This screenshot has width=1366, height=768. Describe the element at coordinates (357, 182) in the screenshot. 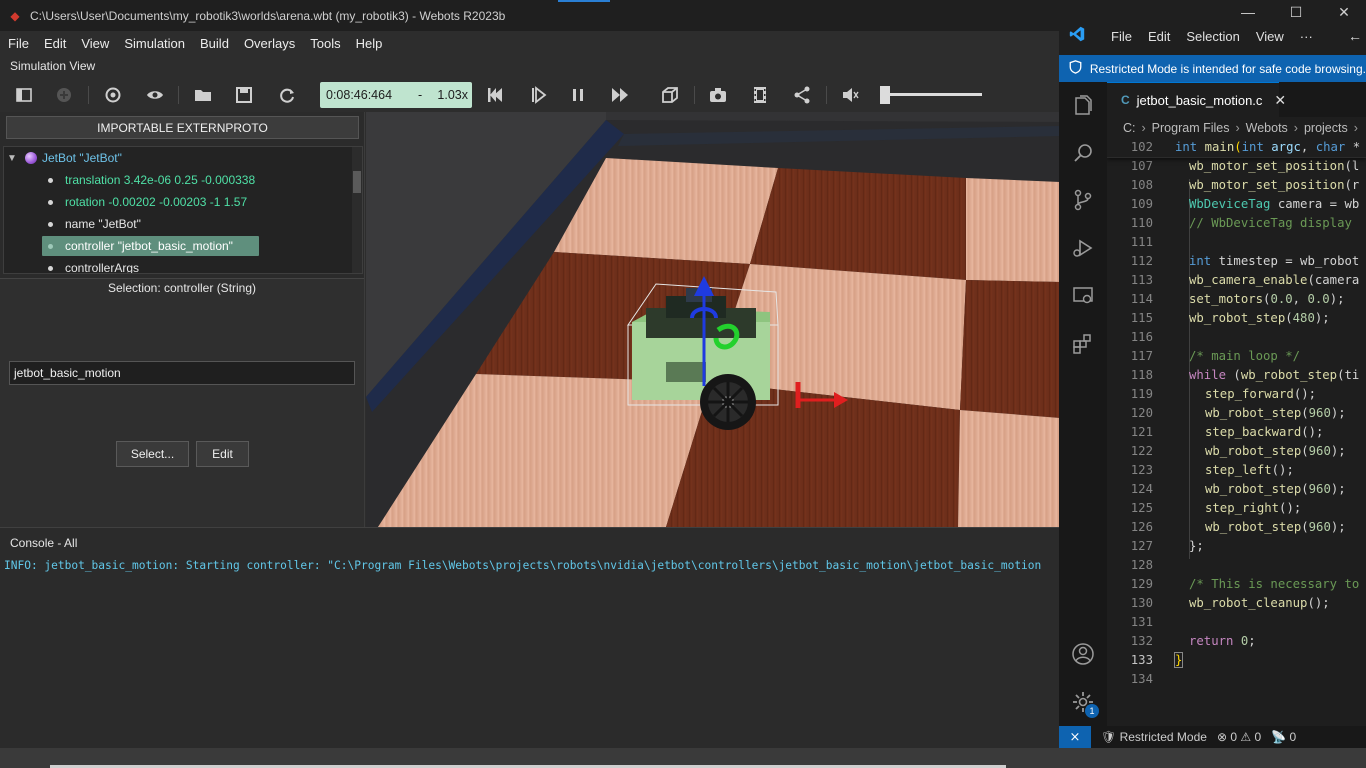

I see `tree-scrollbar-thumb` at that location.